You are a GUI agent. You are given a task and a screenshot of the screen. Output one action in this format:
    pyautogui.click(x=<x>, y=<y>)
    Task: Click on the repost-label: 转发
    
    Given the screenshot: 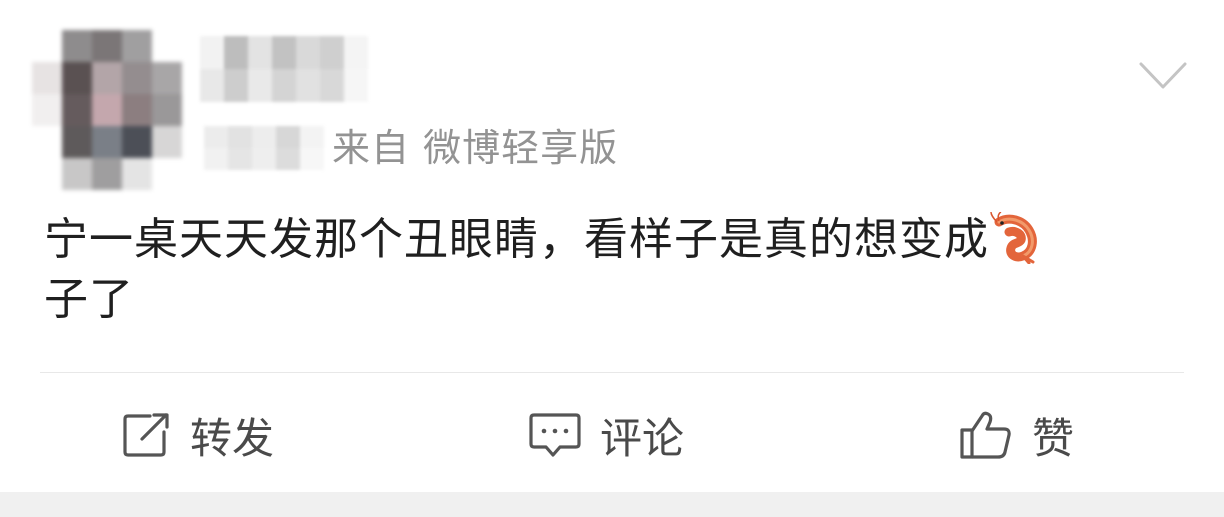 What is the action you would take?
    pyautogui.click(x=232, y=438)
    